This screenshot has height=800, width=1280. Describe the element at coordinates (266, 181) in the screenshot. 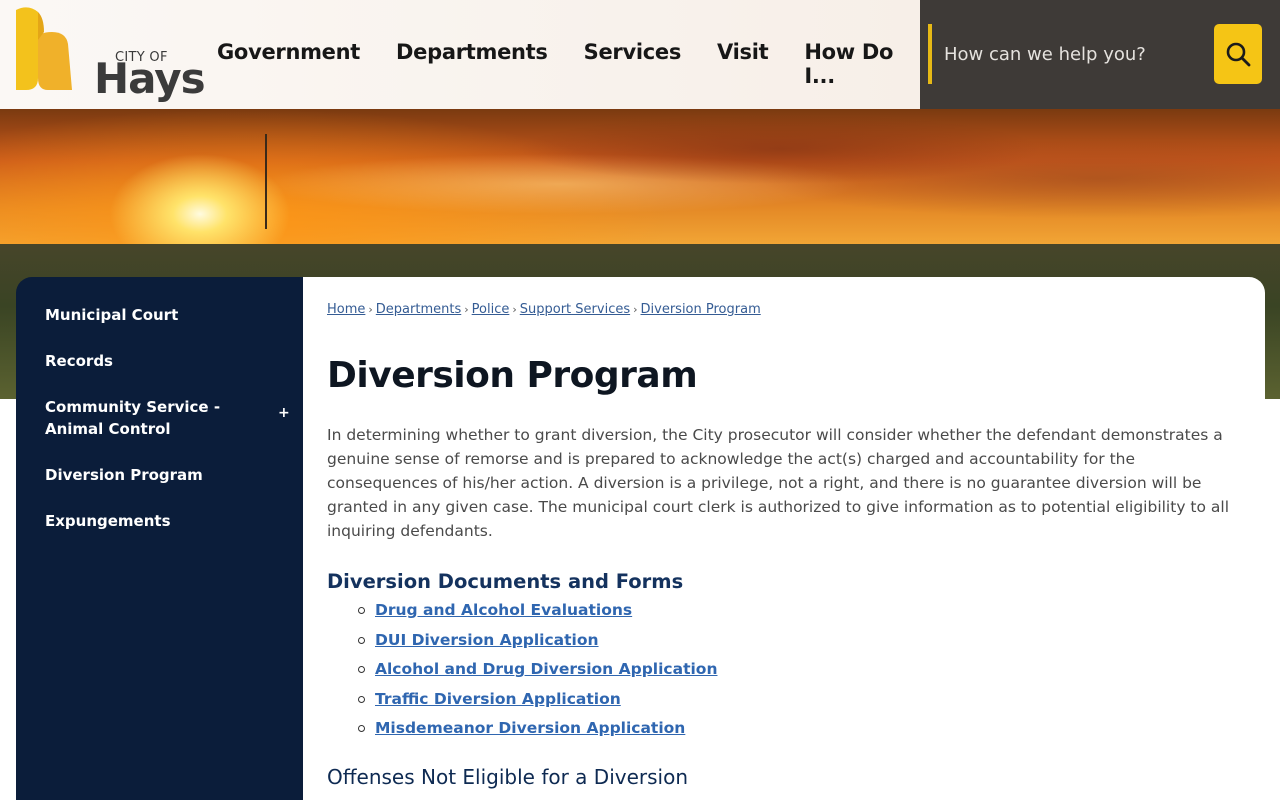

I see `hero-utility-pole` at that location.